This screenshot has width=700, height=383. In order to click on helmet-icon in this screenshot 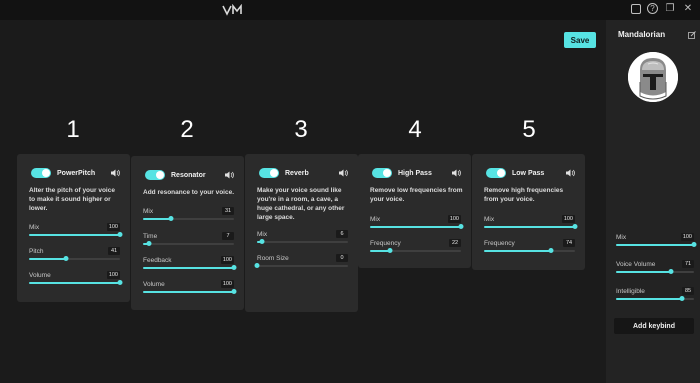, I will do `click(653, 77)`.